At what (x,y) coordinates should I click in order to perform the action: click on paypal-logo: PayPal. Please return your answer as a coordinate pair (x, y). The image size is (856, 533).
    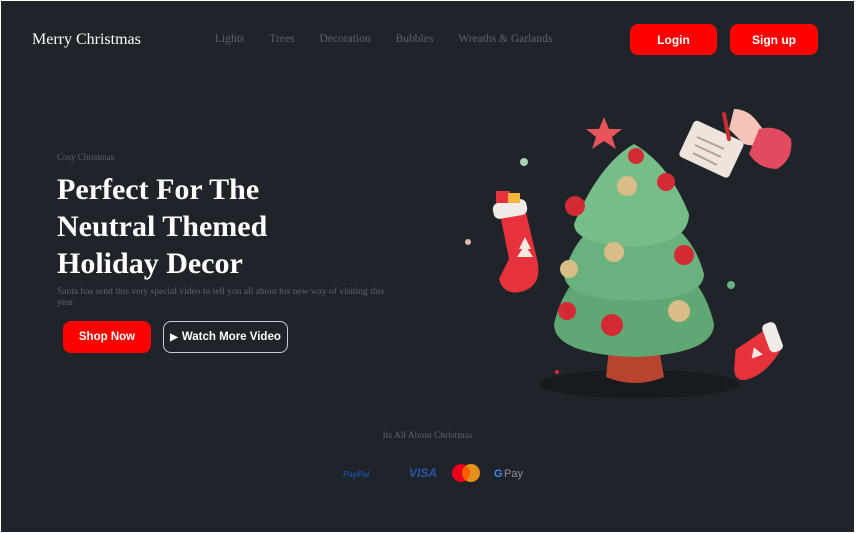
    Looking at the image, I should click on (356, 474).